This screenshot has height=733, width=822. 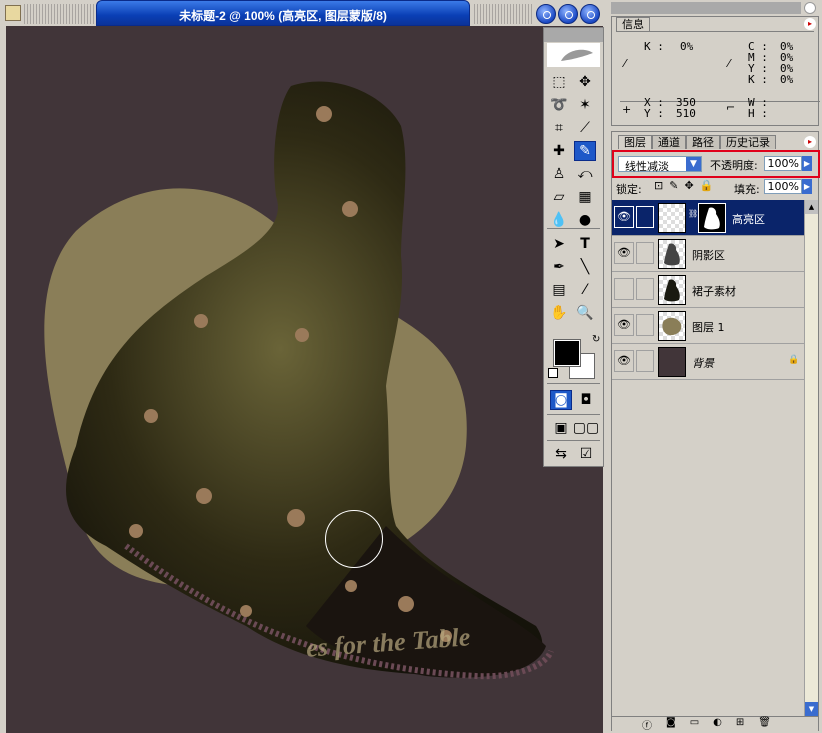 I want to click on eye-icon-hidden, so click(x=624, y=289).